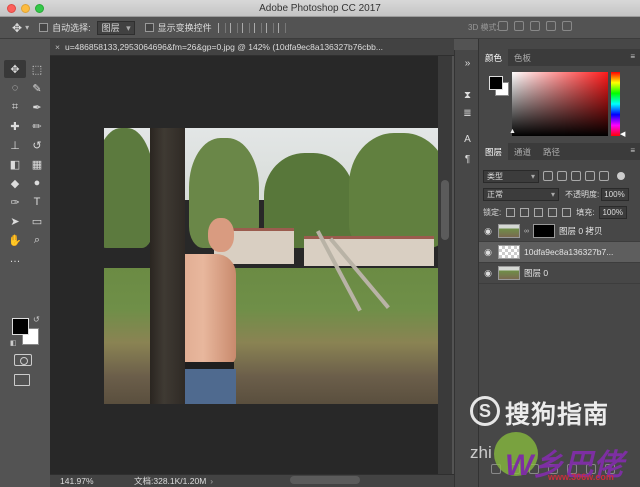  Describe the element at coordinates (115, 27) in the screenshot. I see `auto-select-target-dropdown: 图层` at that location.